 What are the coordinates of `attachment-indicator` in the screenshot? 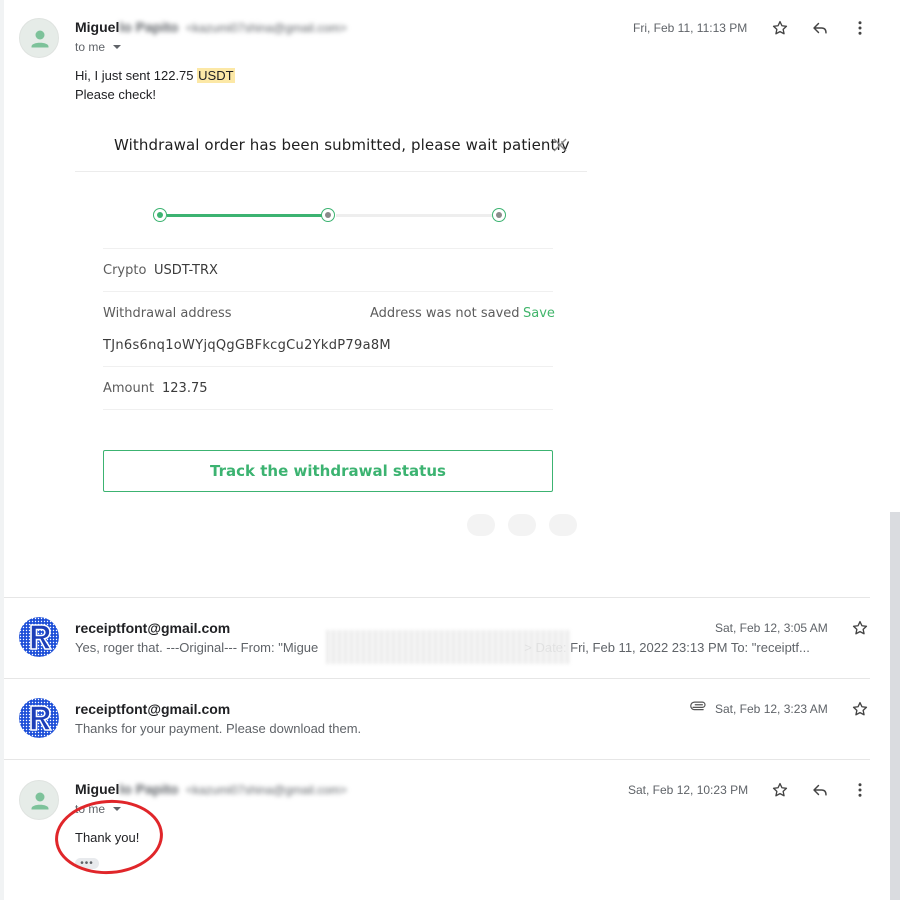 It's located at (699, 709).